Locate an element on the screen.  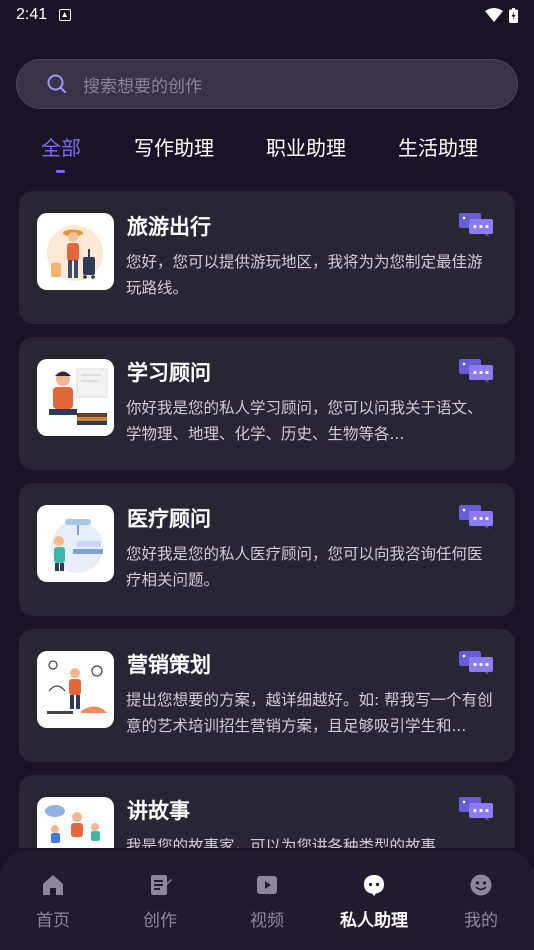
assistant-card-medical: 医疗顾问 您好我是您的私人医疗顾问，您可以向我咨询任何医疗相关问题。 is located at coordinates (267, 549).